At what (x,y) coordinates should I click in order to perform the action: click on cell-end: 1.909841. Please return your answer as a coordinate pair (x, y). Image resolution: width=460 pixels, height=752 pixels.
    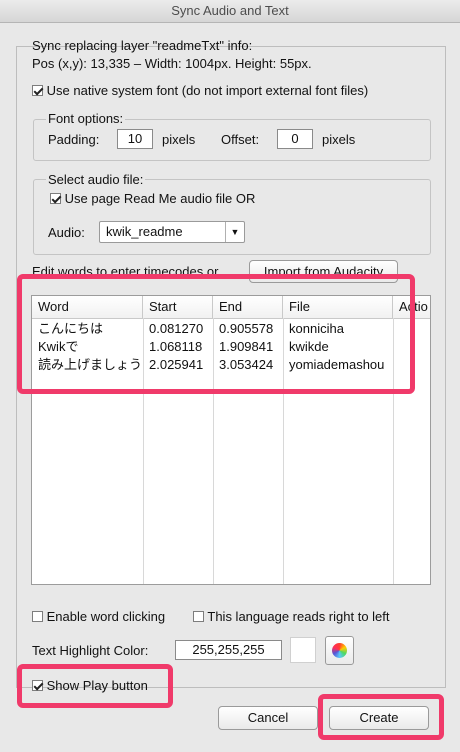
    Looking at the image, I should click on (248, 346).